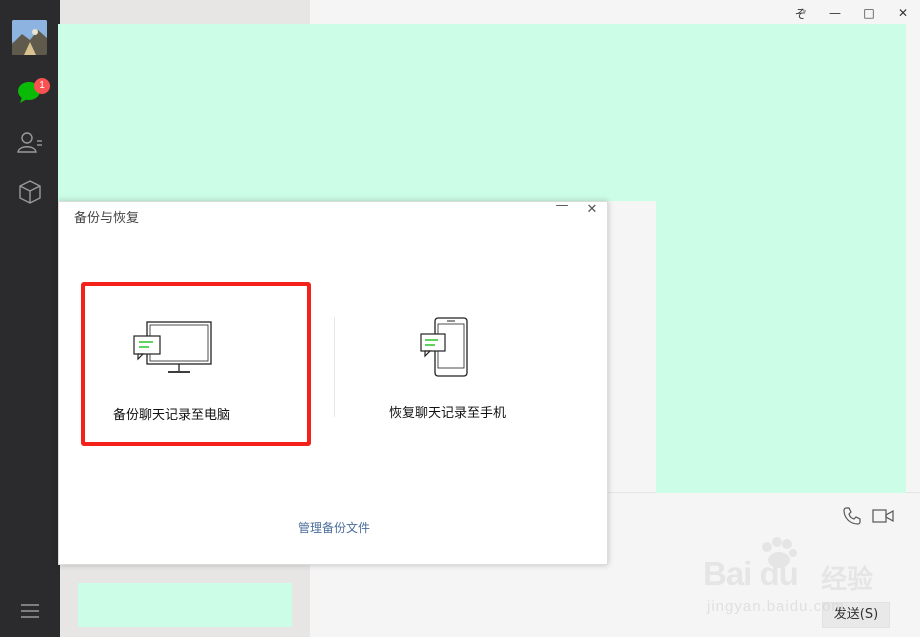  I want to click on avatar-image, so click(29, 37).